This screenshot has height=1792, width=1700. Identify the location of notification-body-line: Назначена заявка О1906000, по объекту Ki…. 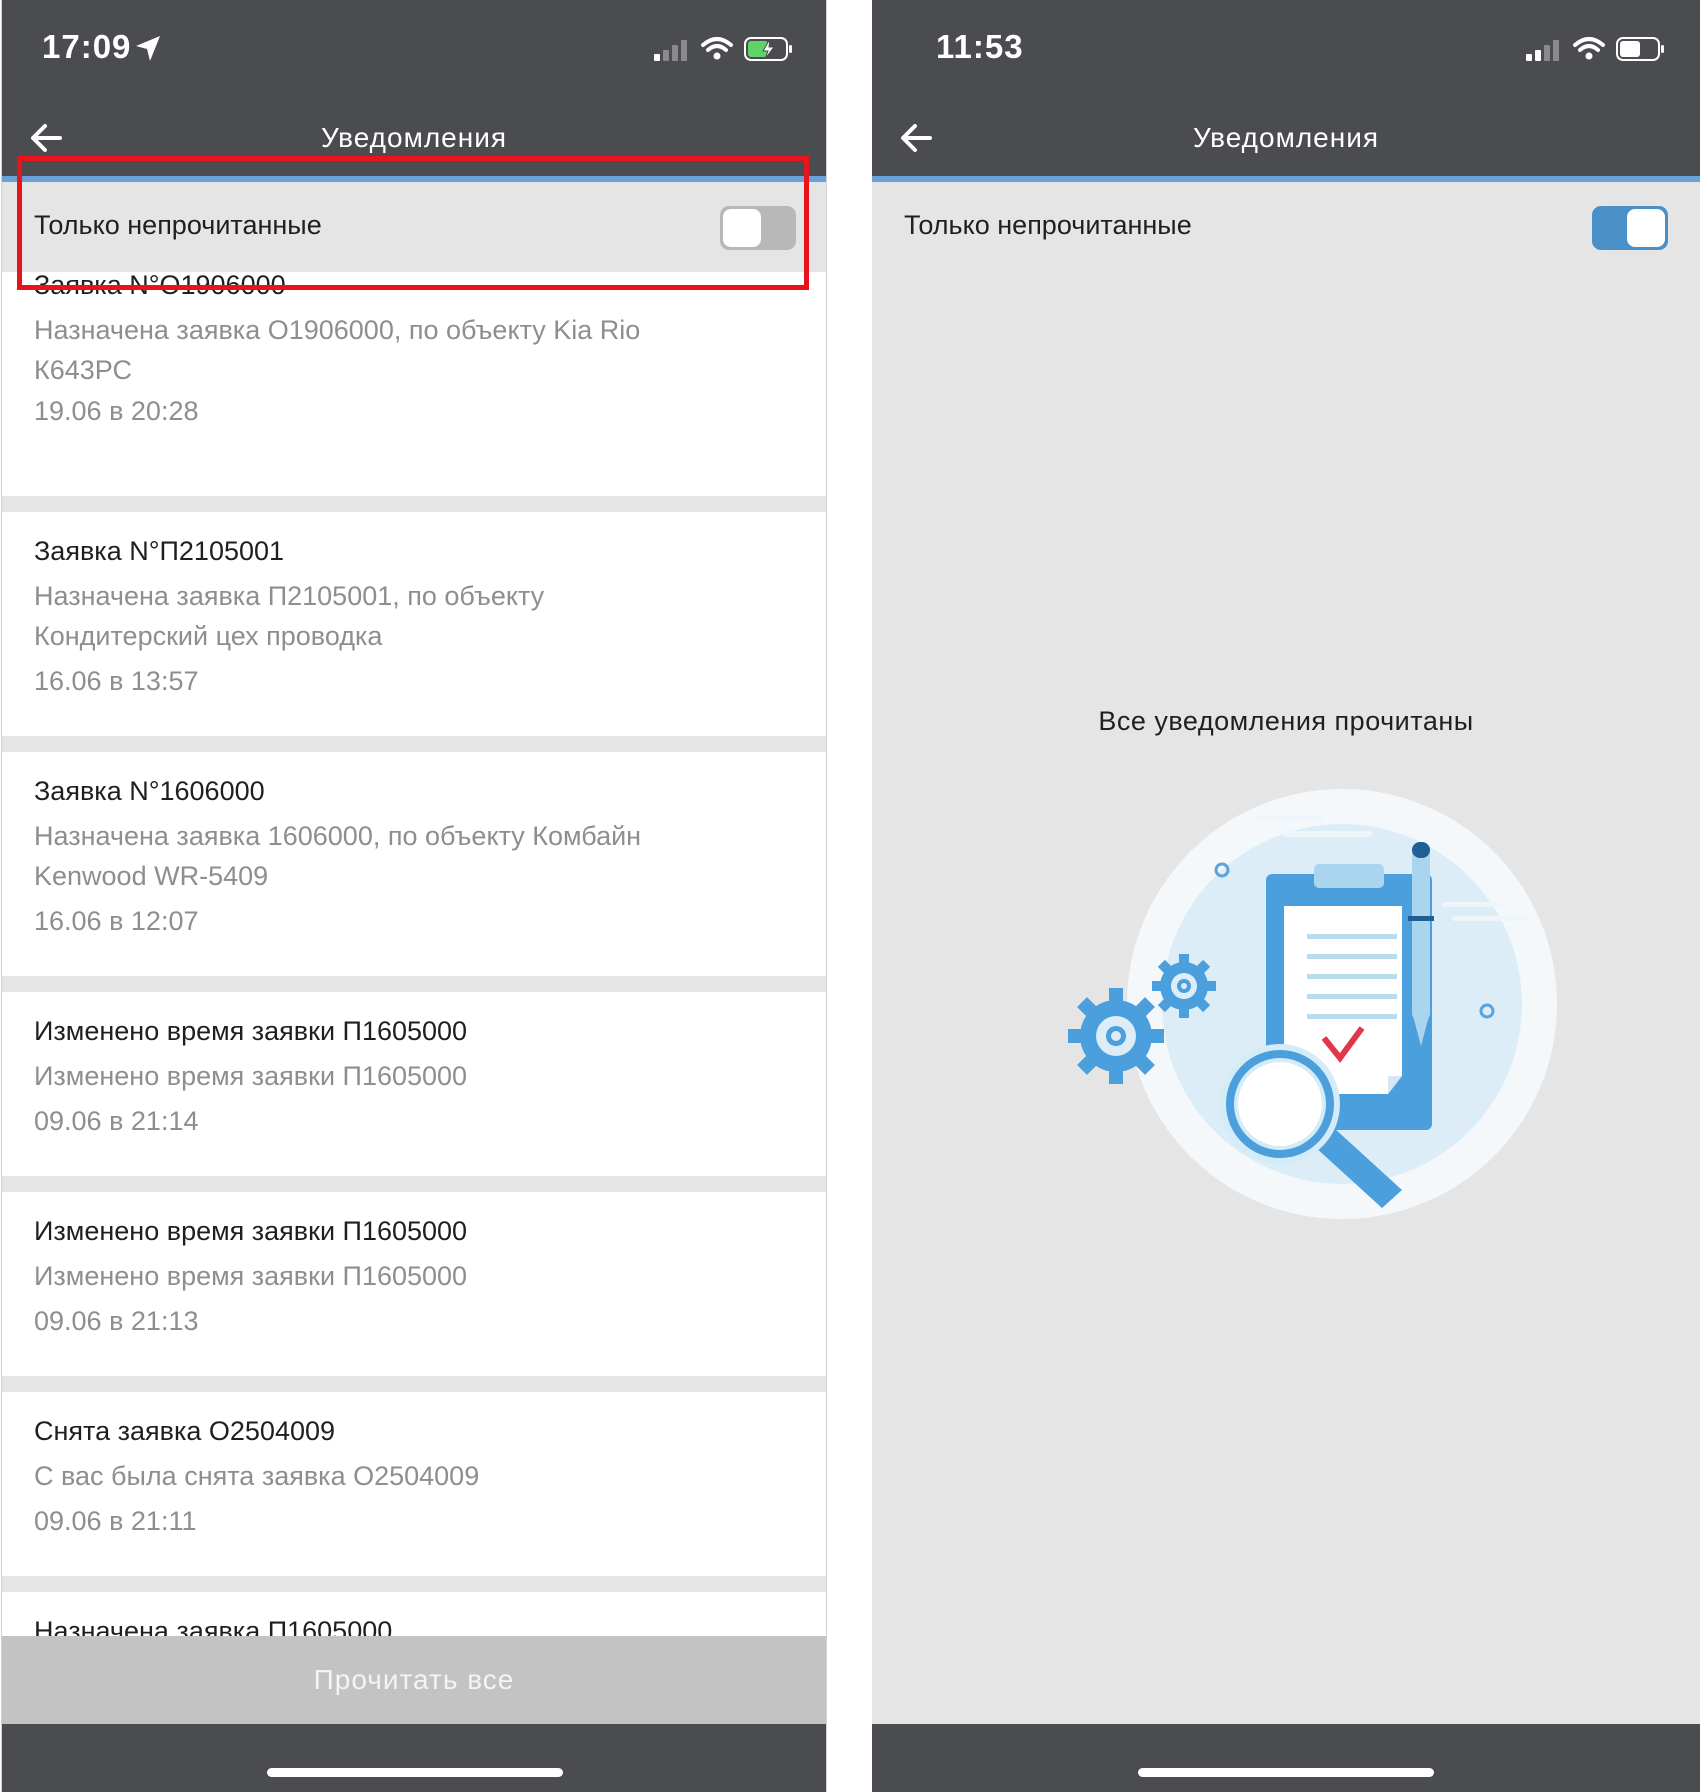
(337, 330).